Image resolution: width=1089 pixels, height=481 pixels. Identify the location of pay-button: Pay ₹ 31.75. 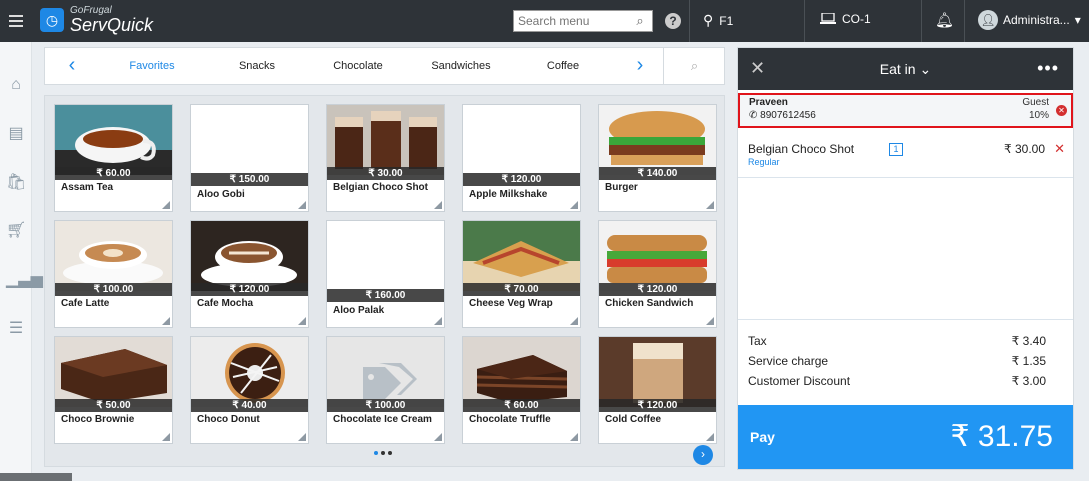
(905, 437).